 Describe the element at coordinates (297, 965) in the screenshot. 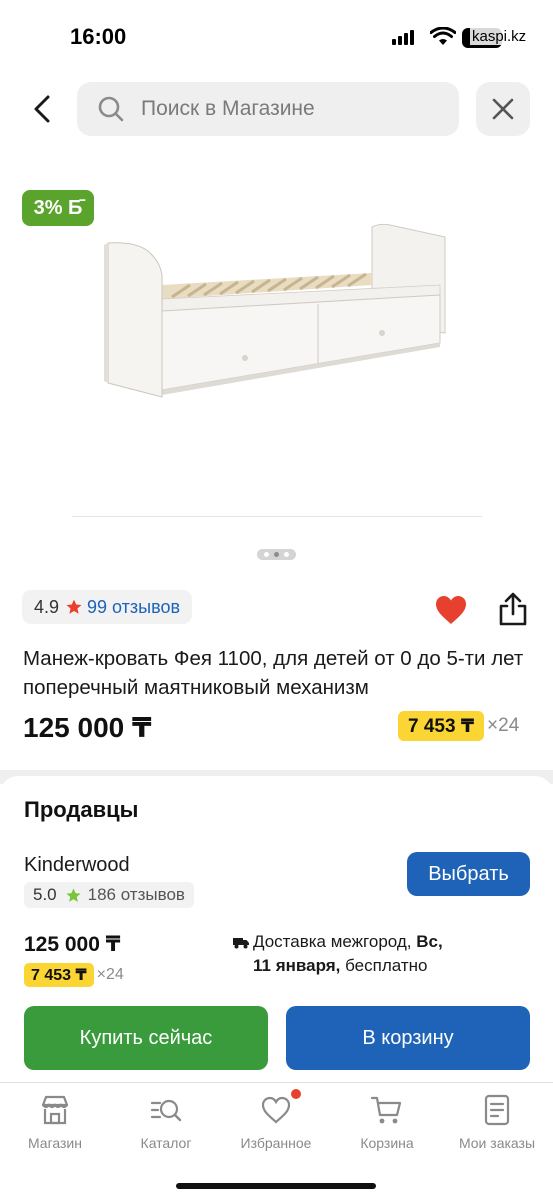

I see `delivery-date: 11 января,` at that location.